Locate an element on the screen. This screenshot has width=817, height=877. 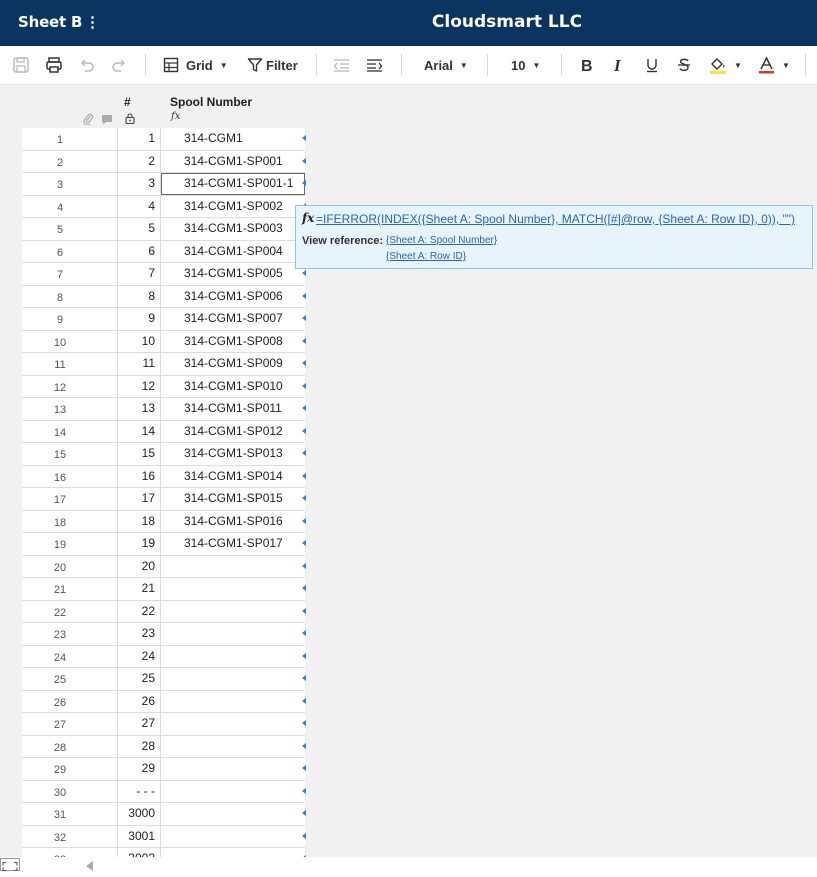
number-cell: 3 is located at coordinates (139, 184).